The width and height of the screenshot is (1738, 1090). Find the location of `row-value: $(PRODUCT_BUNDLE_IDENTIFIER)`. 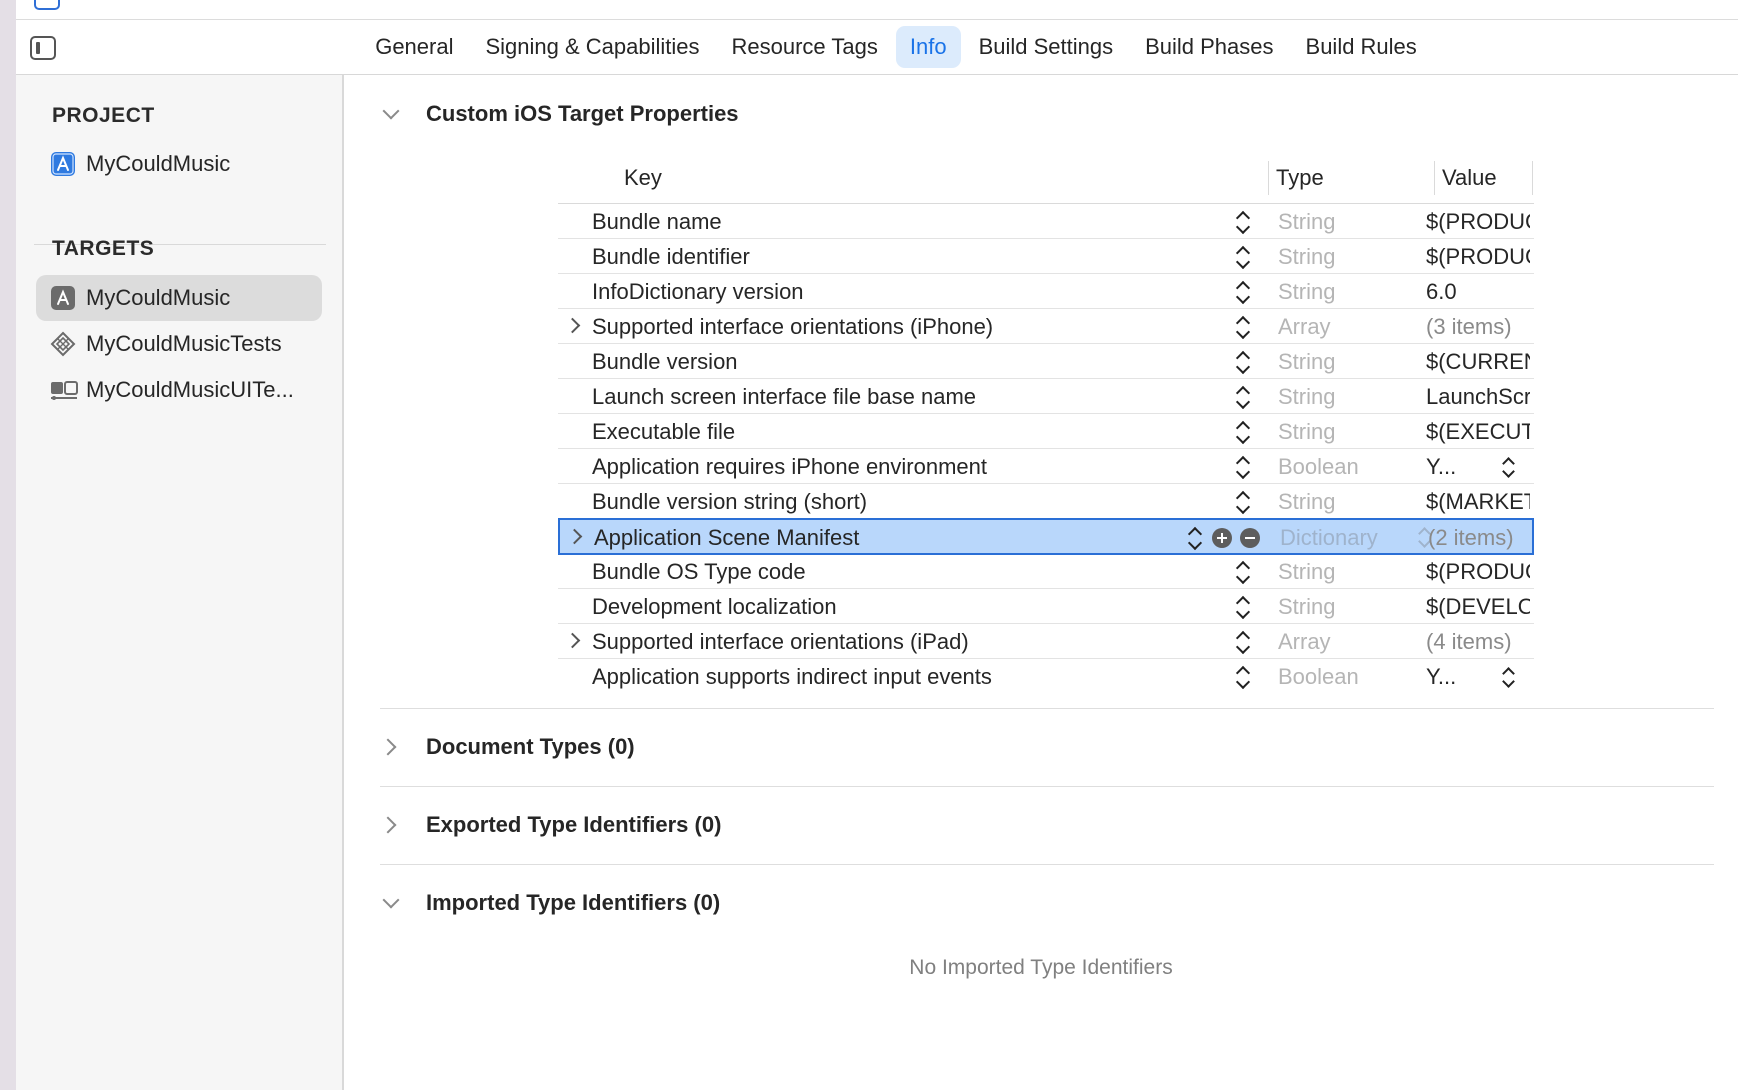

row-value: $(PRODUCT_BUNDLE_IDENTIFIER) is located at coordinates (1478, 257).